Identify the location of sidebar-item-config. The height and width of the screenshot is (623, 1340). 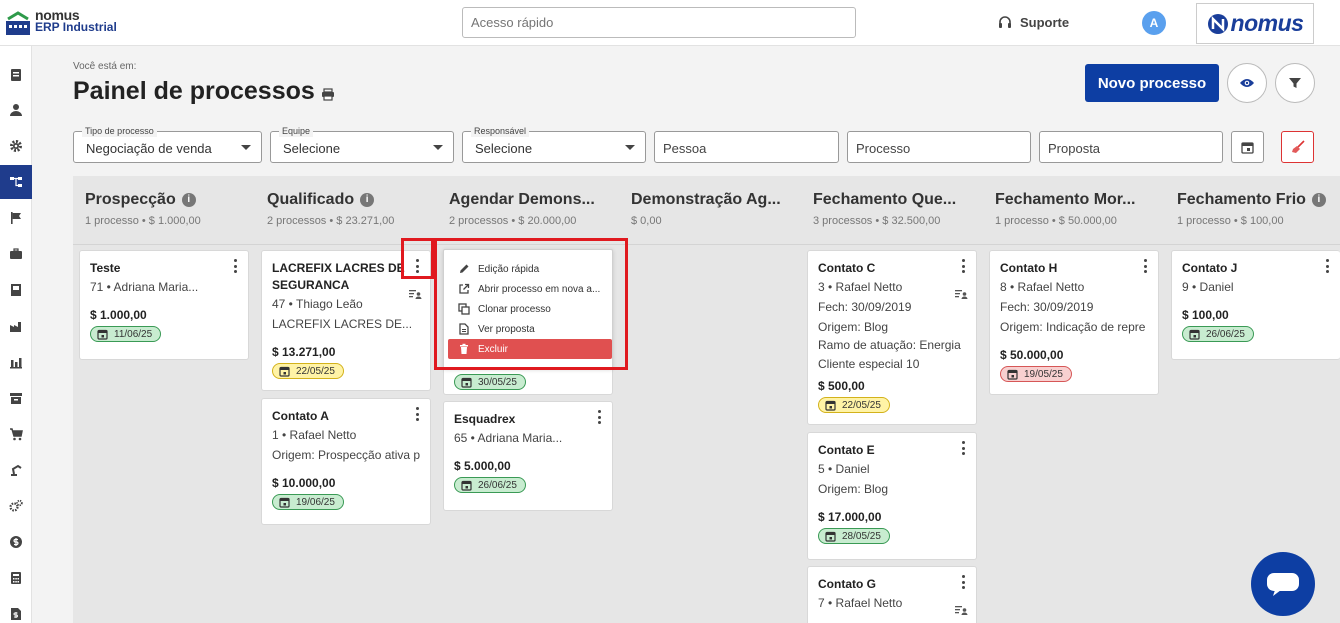
(16, 506).